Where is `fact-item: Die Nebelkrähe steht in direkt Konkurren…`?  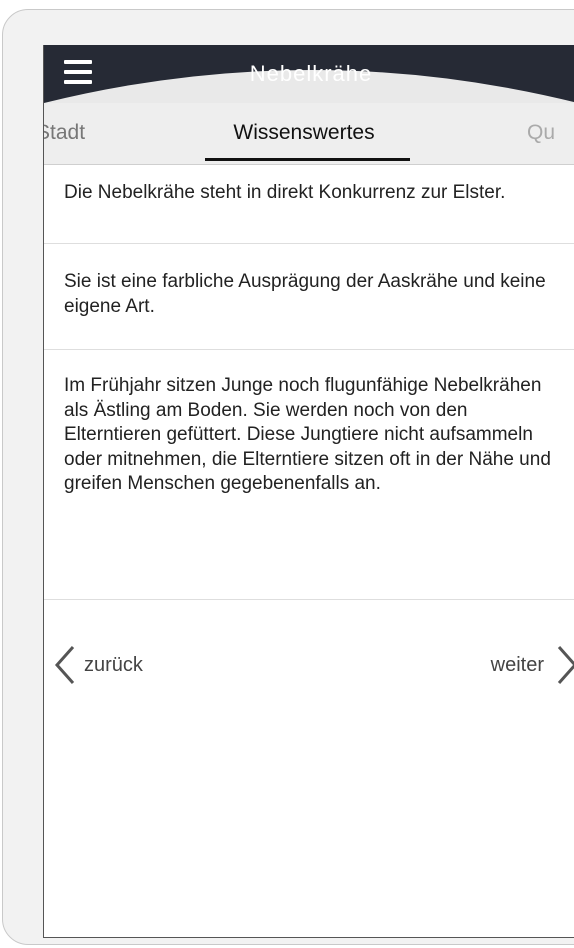
fact-item: Die Nebelkrähe steht in direkt Konkurren… is located at coordinates (309, 204).